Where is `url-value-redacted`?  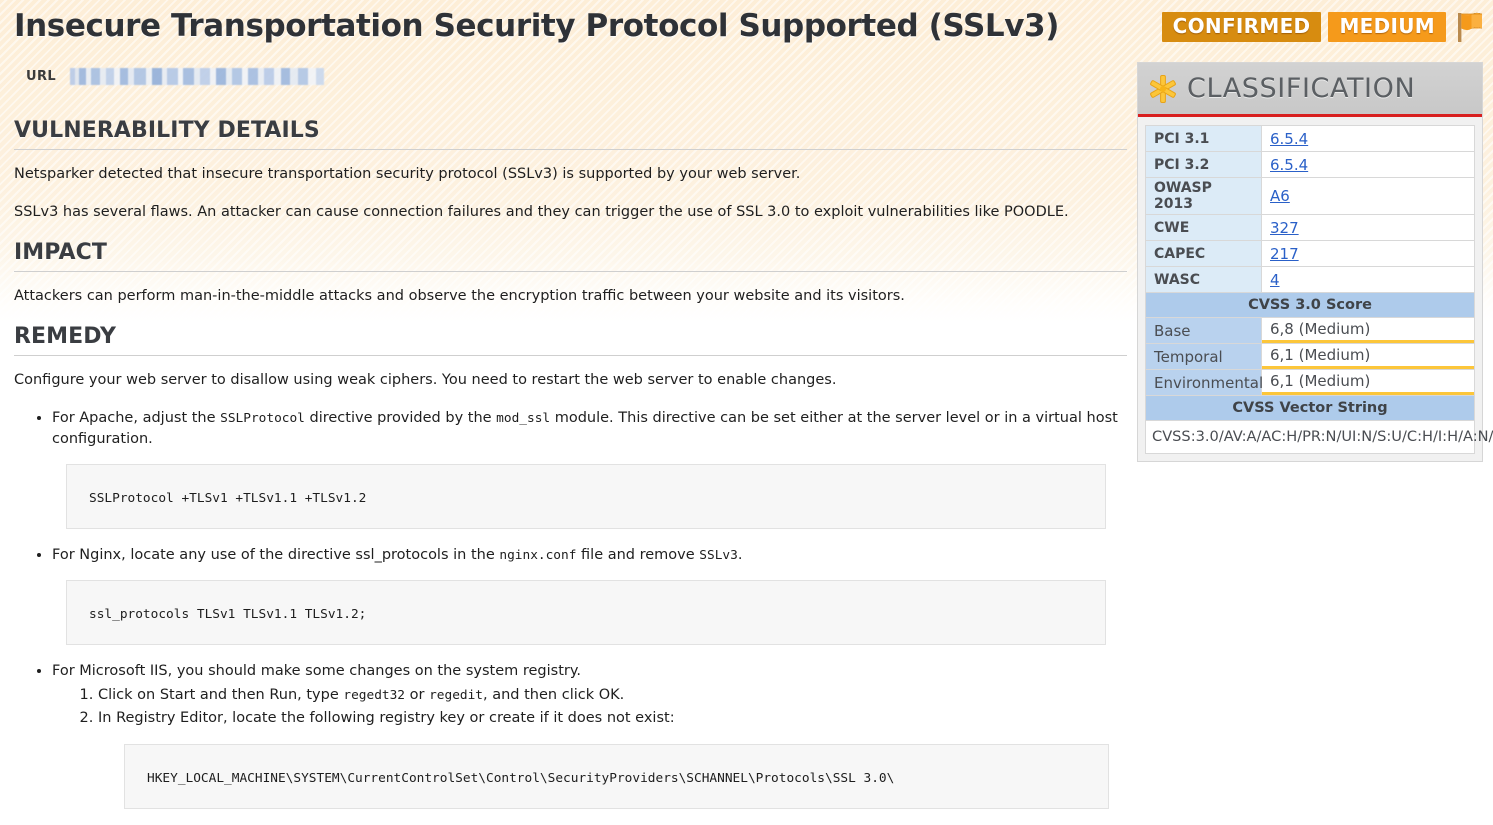
url-value-redacted is located at coordinates (197, 76).